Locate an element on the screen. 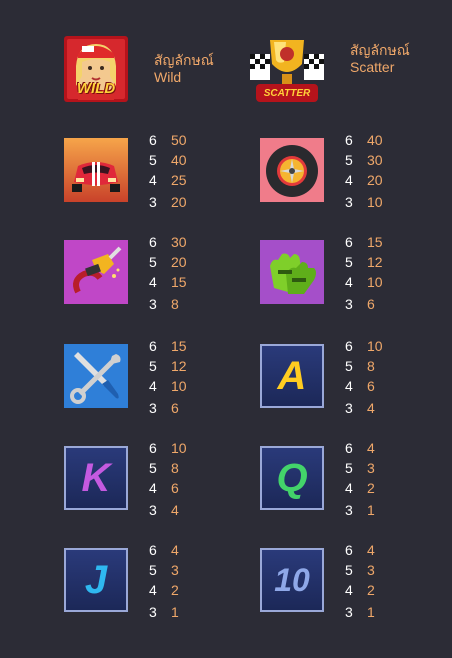 The image size is (452, 658). scatter-badge: SCATTER is located at coordinates (287, 93).